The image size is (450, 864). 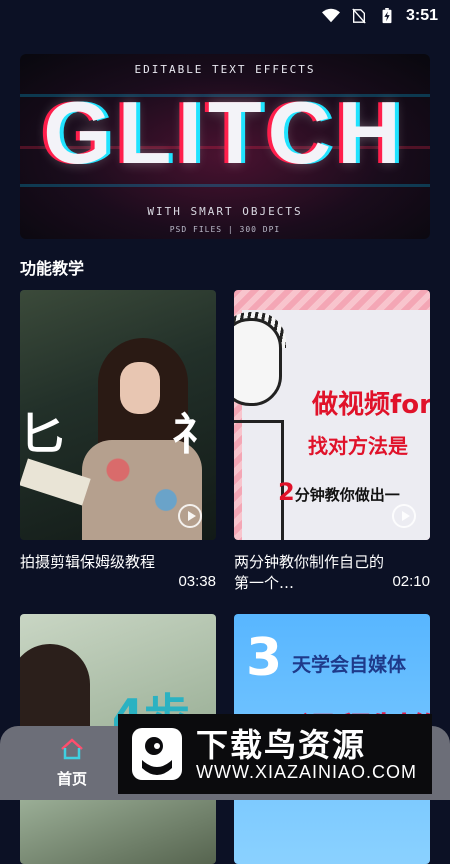 What do you see at coordinates (225, 211) in the screenshot?
I see `banner-subtitle: WITH SMART OBJECTS` at bounding box center [225, 211].